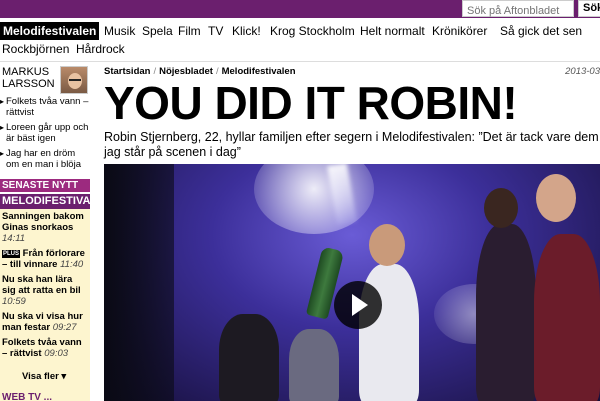 This screenshot has height=401, width=600. What do you see at coordinates (541, 31) in the screenshot?
I see `nav-item-sa-gick-det-sen: Så gick det sen` at bounding box center [541, 31].